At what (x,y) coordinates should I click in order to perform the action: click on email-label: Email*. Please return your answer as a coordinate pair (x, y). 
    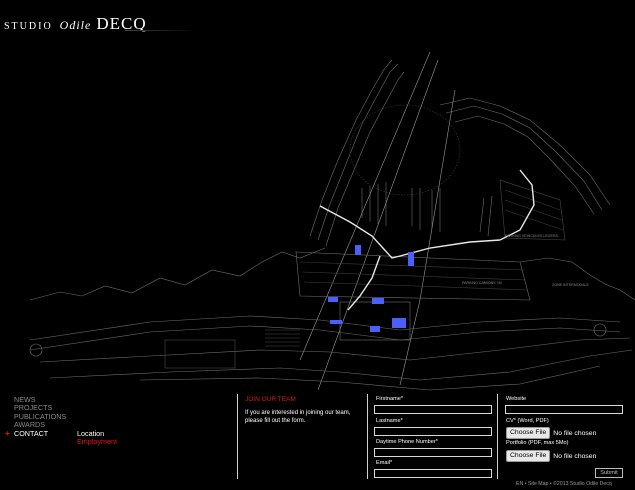
    Looking at the image, I should click on (384, 463).